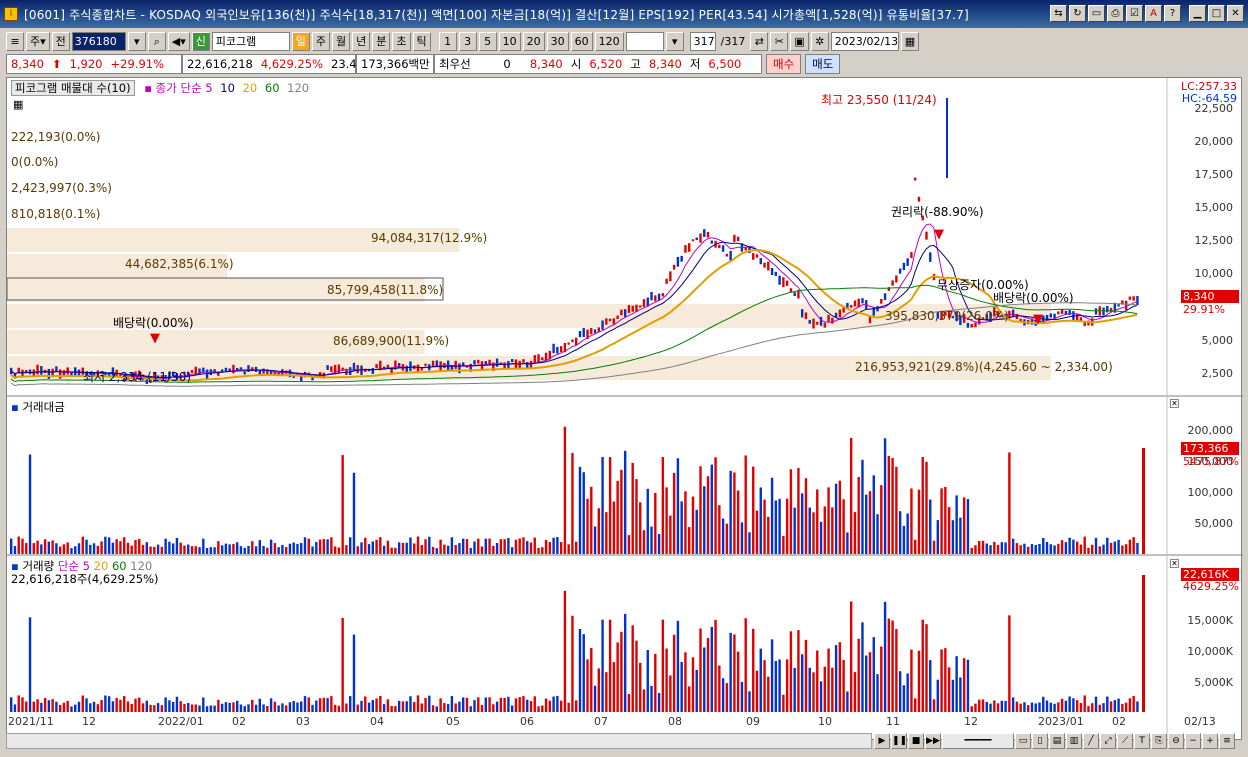  Describe the element at coordinates (156, 41) in the screenshot. I see `search-icon: ⌕` at that location.